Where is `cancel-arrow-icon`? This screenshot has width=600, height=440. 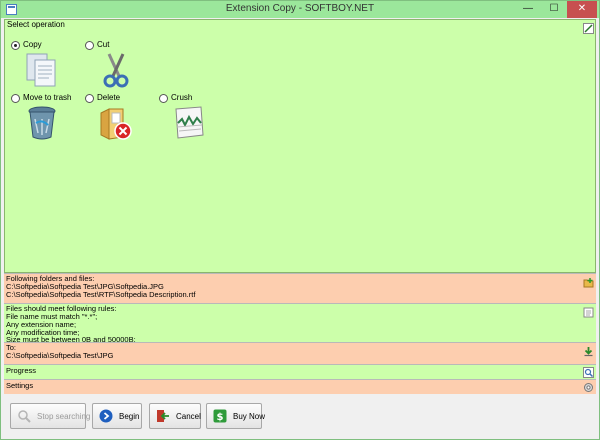 cancel-arrow-icon is located at coordinates (163, 416).